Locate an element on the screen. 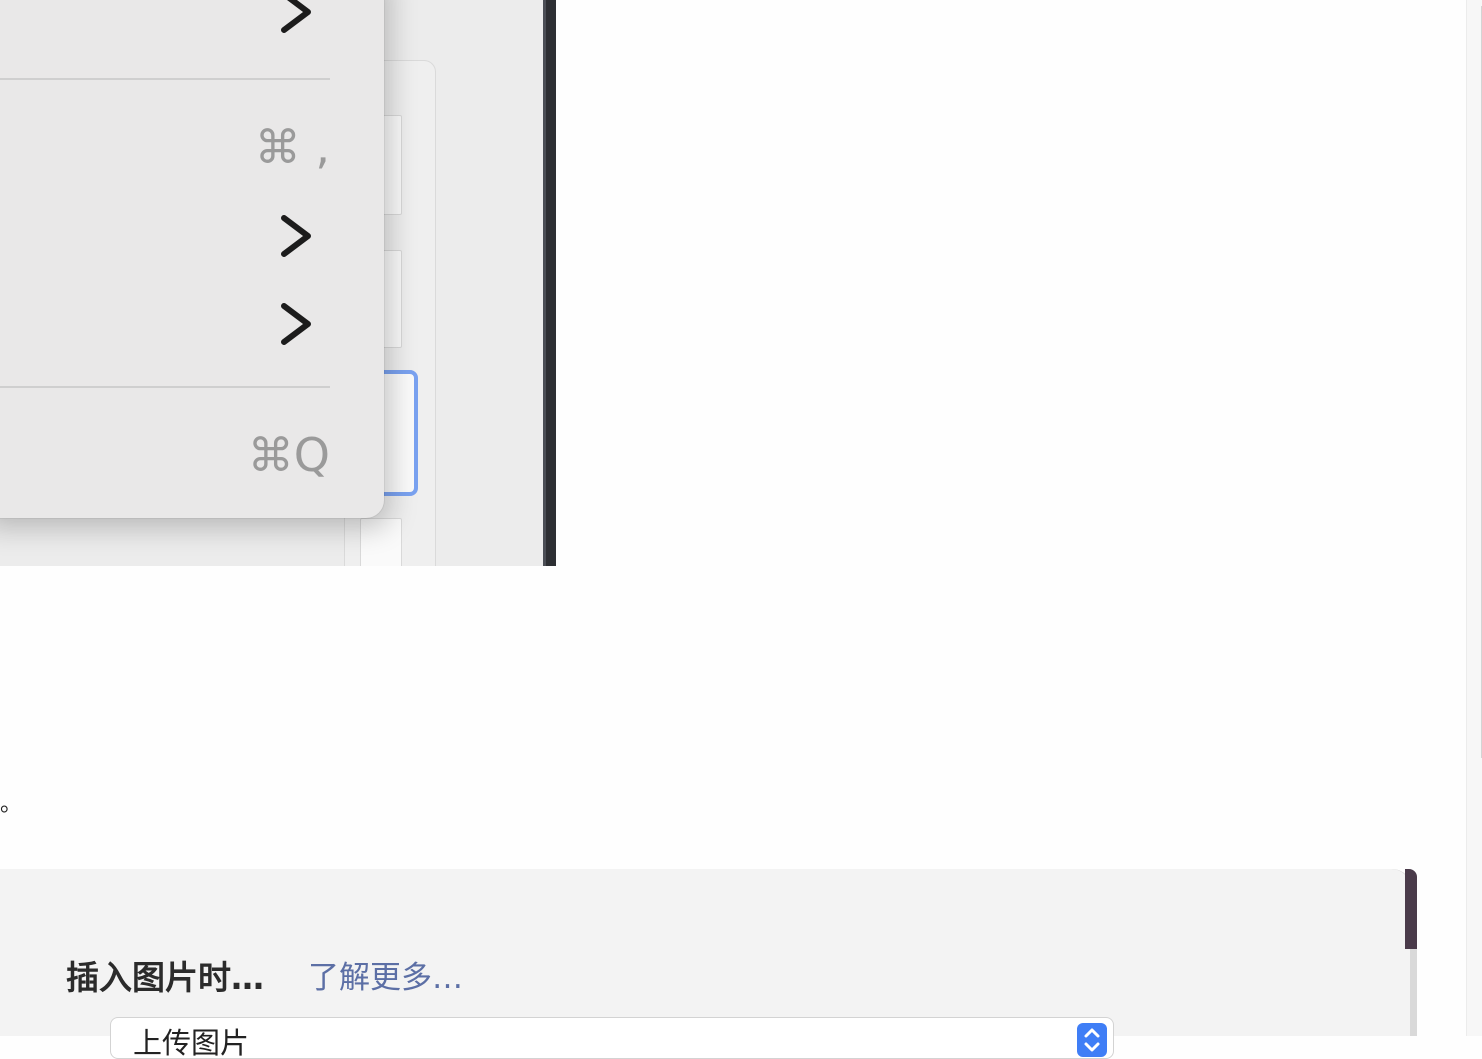  chevron-updown-icon is located at coordinates (1092, 1040).